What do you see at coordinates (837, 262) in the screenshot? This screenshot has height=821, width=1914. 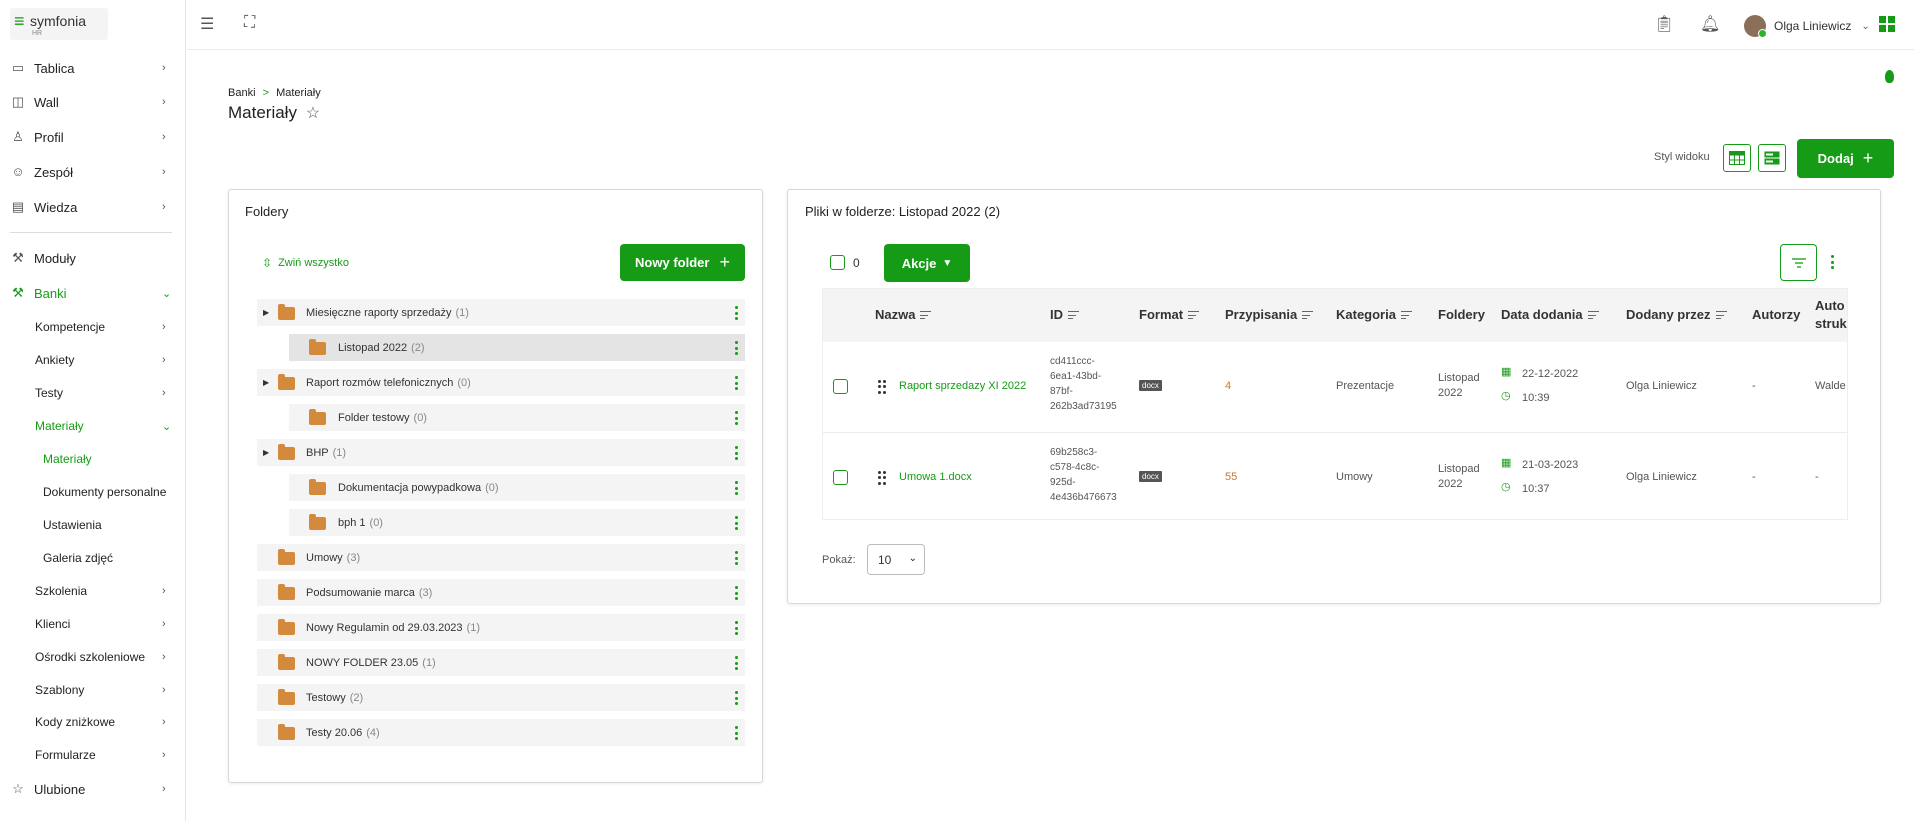 I see `select-all-checkbox` at bounding box center [837, 262].